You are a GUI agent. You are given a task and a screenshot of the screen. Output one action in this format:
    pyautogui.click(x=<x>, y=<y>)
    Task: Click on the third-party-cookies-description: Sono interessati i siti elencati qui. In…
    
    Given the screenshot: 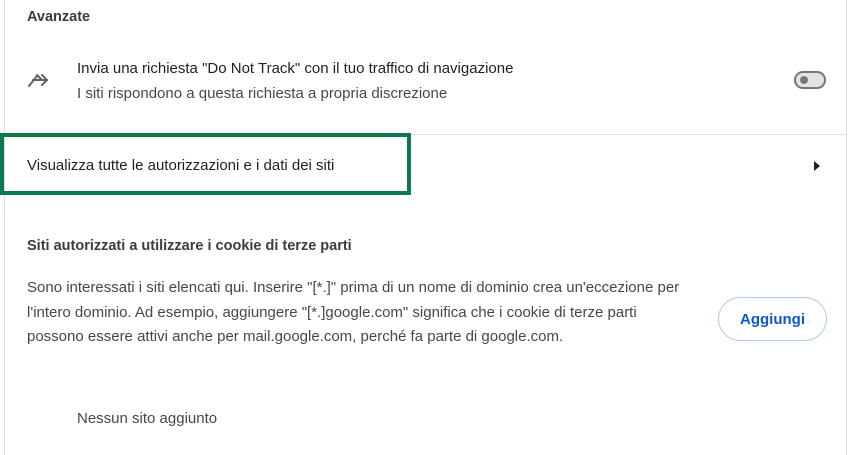 What is the action you would take?
    pyautogui.click(x=353, y=312)
    